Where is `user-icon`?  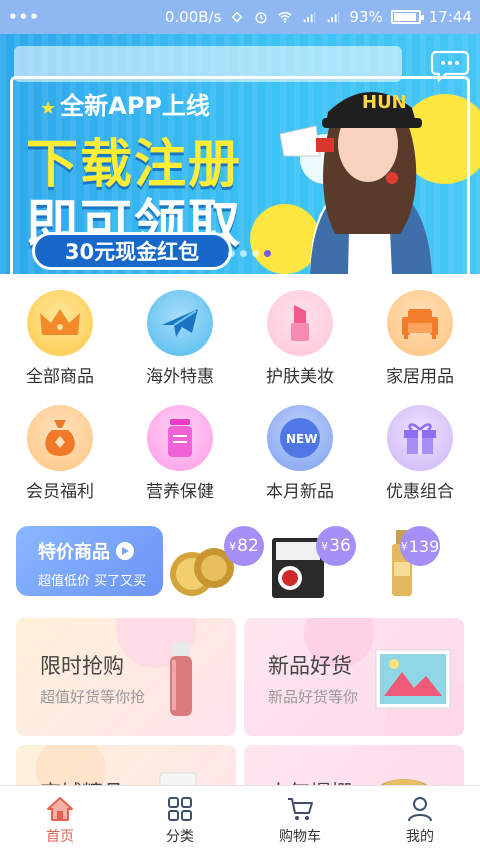 user-icon is located at coordinates (420, 809).